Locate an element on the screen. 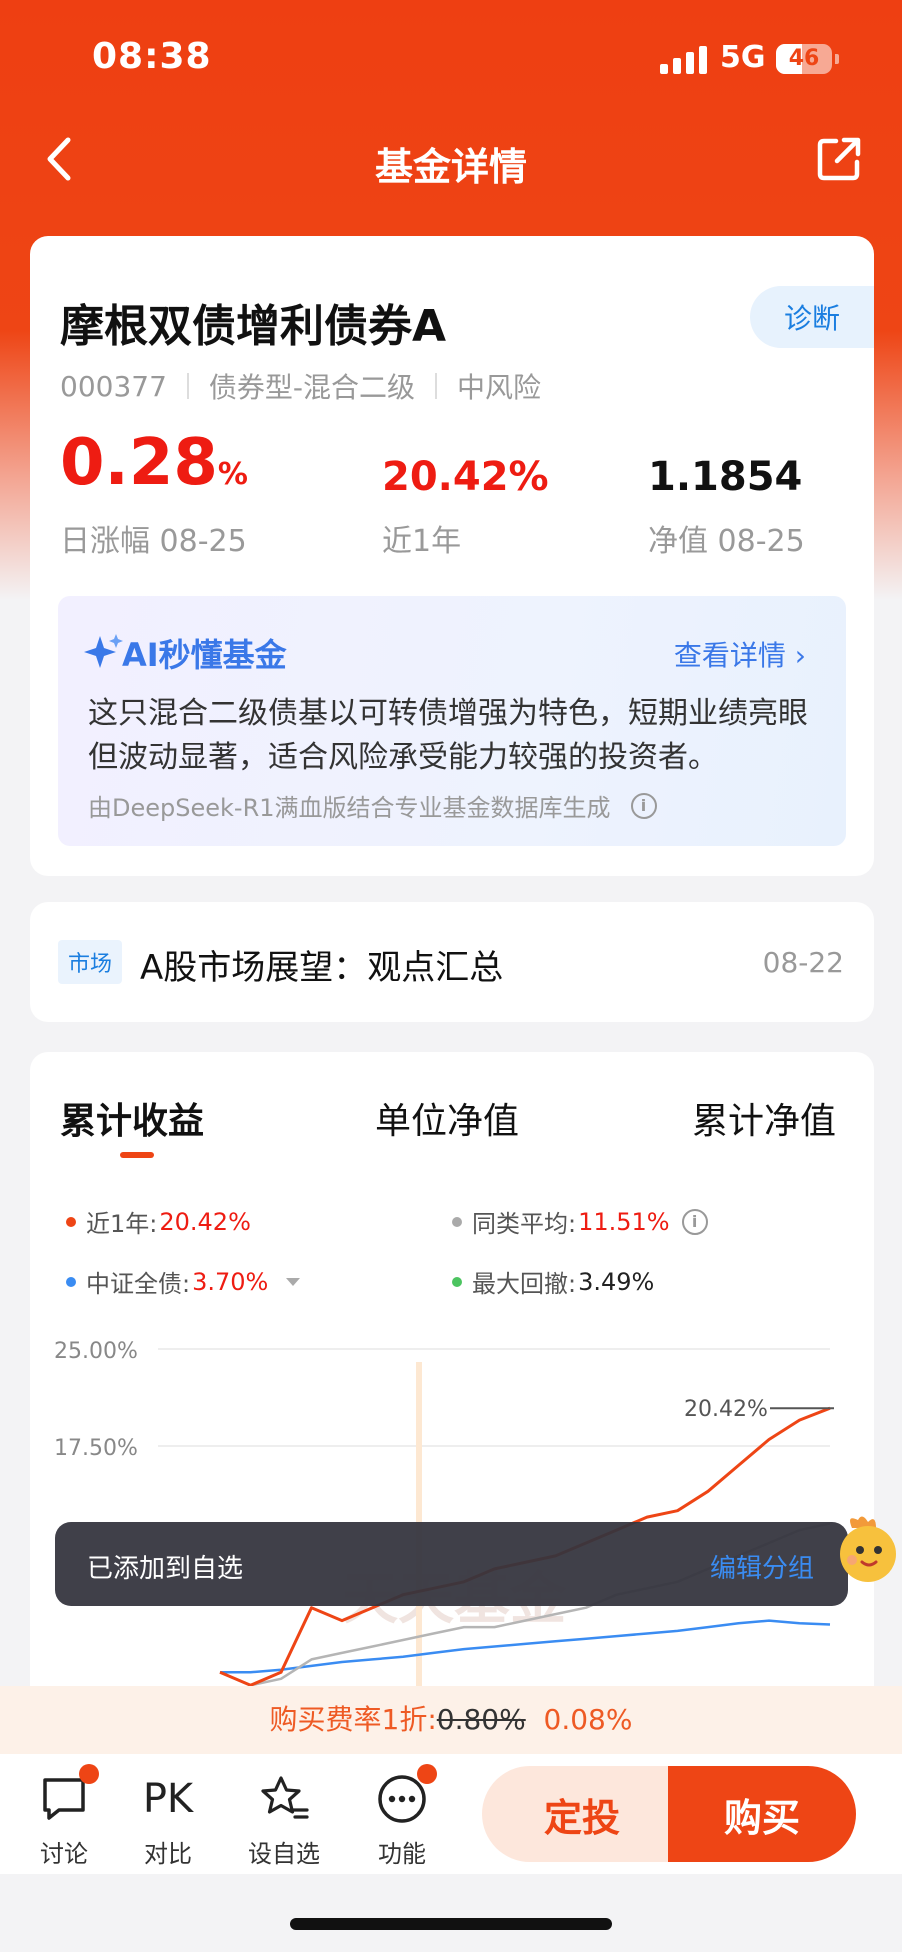 This screenshot has height=1952, width=902. chat-bubble-icon is located at coordinates (68, 1795).